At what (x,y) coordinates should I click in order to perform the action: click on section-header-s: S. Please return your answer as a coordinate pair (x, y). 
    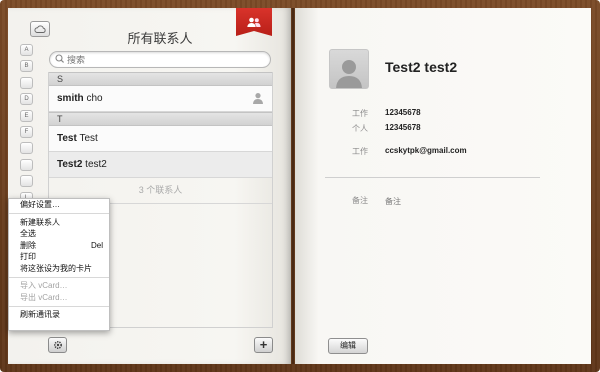
    Looking at the image, I should click on (160, 79).